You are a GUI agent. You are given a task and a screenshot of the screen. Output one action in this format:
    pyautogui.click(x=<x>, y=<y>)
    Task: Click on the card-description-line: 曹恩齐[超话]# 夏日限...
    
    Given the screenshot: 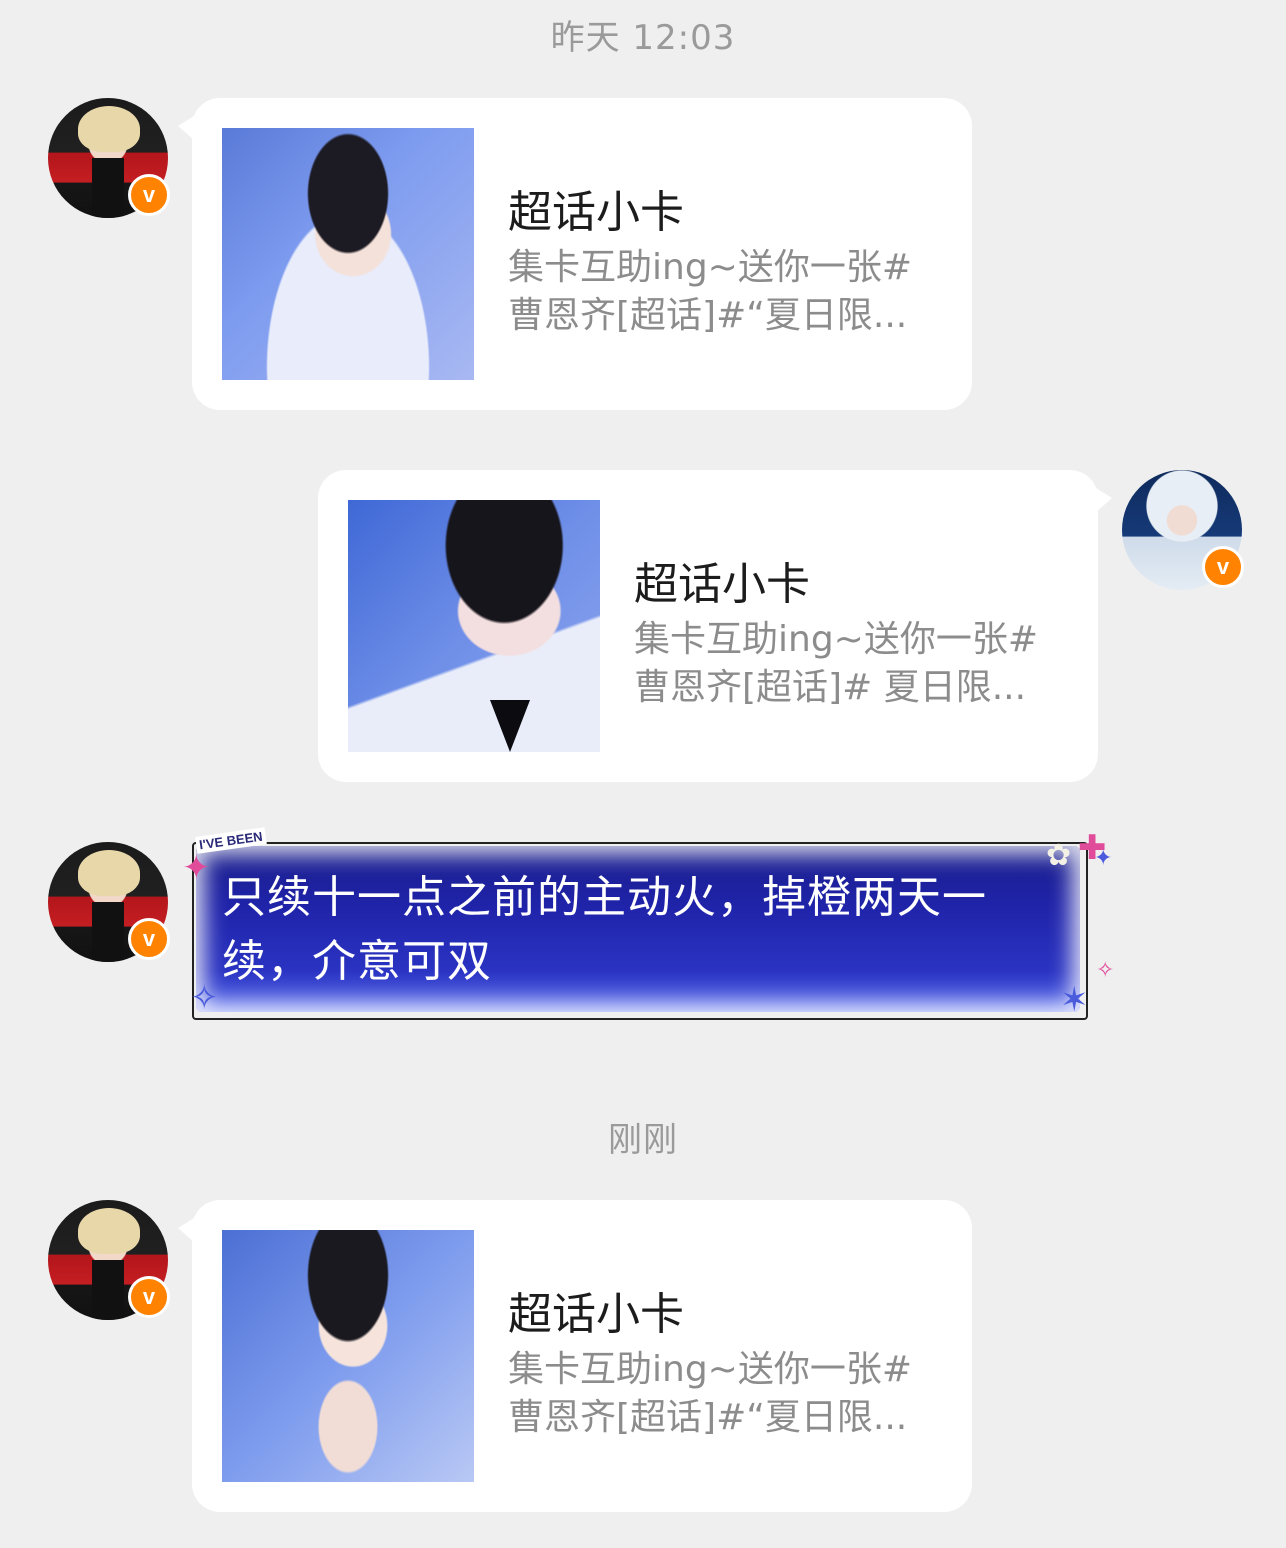 What is the action you would take?
    pyautogui.click(x=830, y=687)
    